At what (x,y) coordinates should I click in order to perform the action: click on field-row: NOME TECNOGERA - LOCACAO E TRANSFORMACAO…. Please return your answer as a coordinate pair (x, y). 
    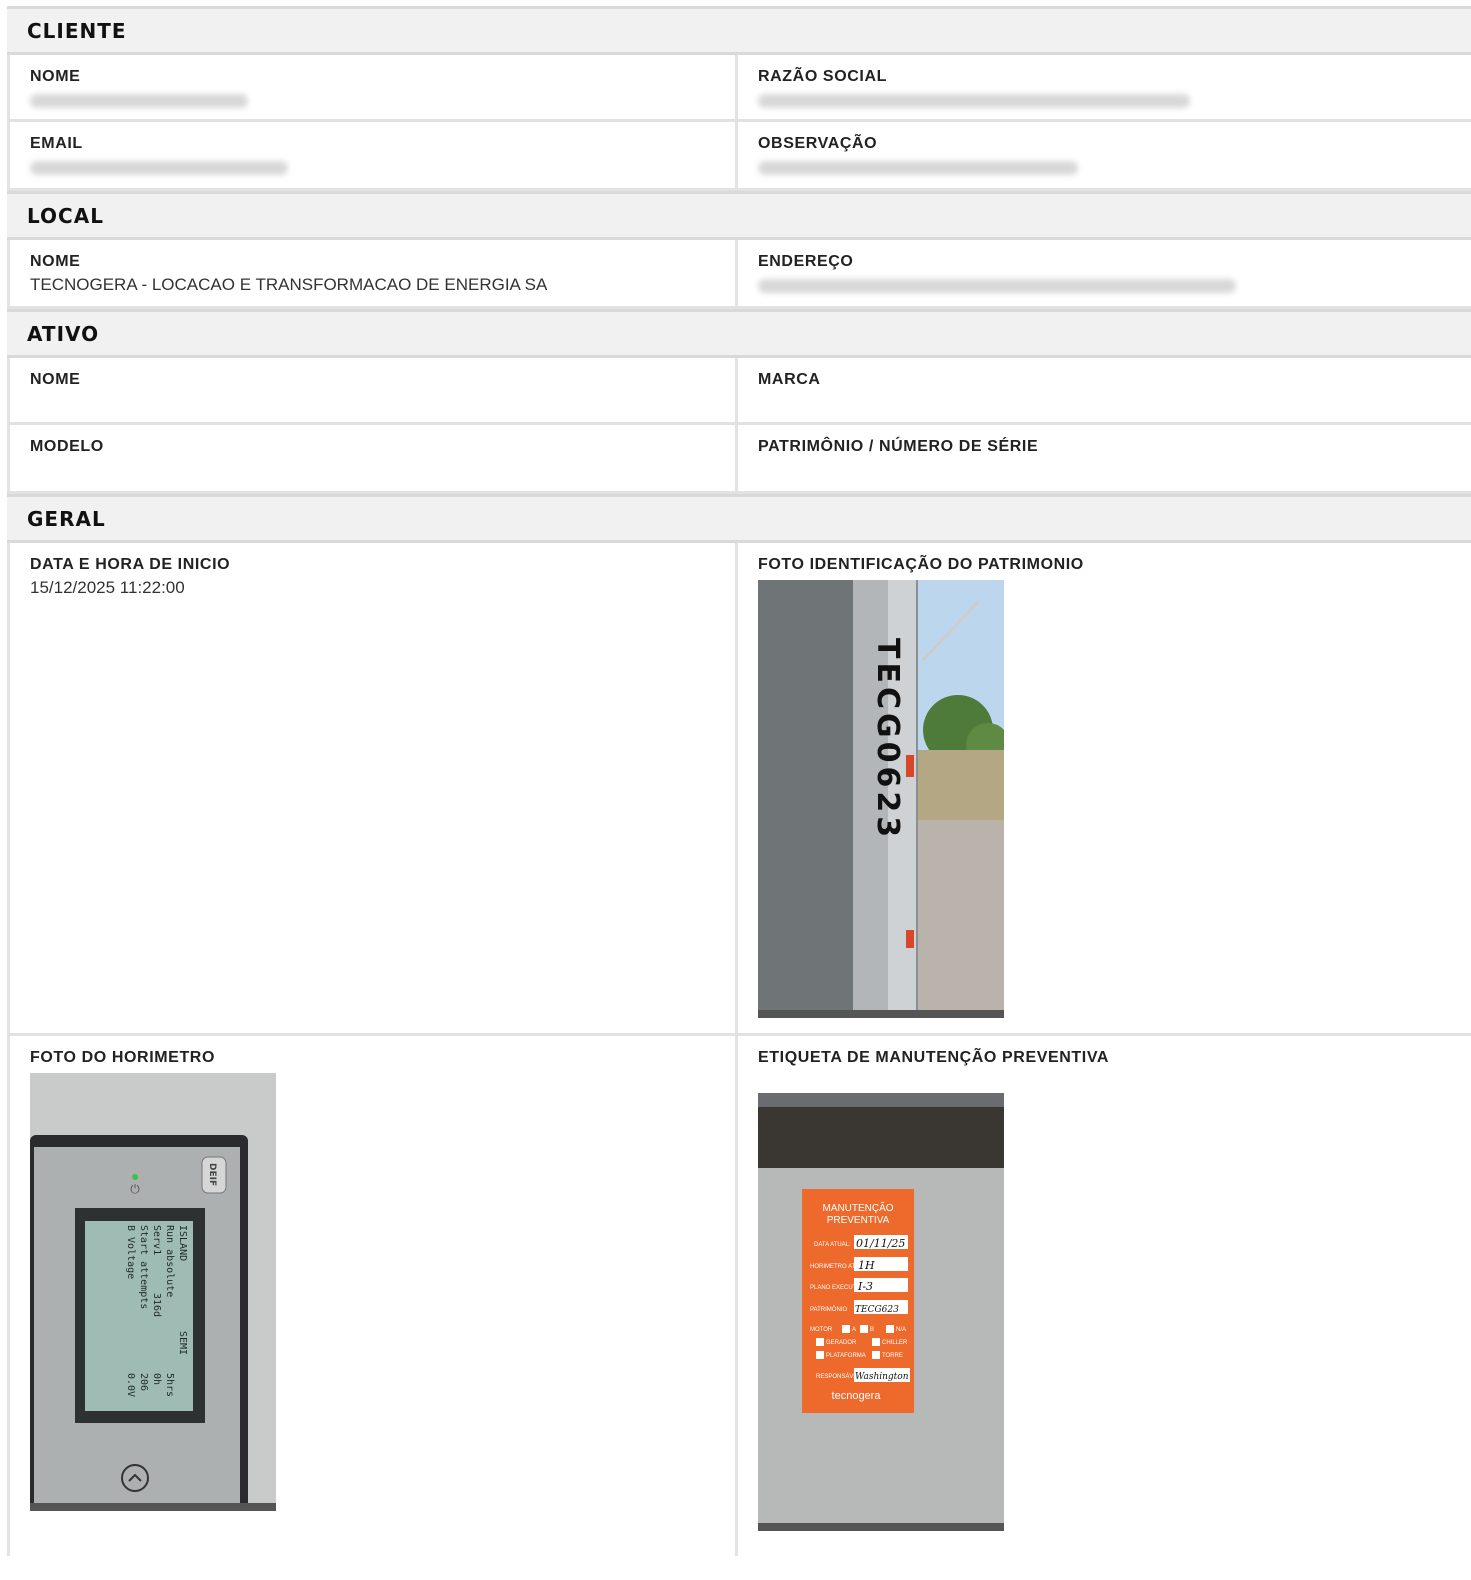
    Looking at the image, I should click on (739, 274).